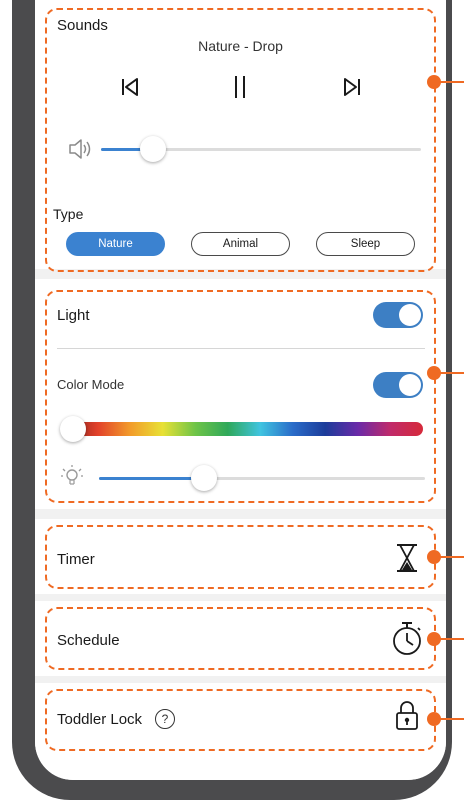  I want to click on schedule-callout-line, so click(451, 639).